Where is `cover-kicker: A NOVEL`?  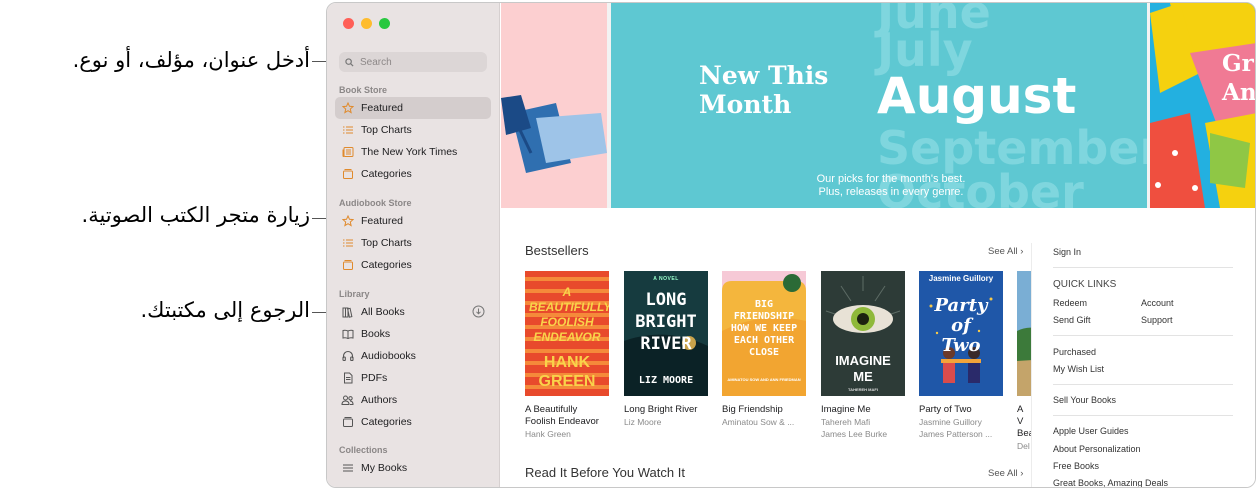
cover-kicker: A NOVEL is located at coordinates (666, 279).